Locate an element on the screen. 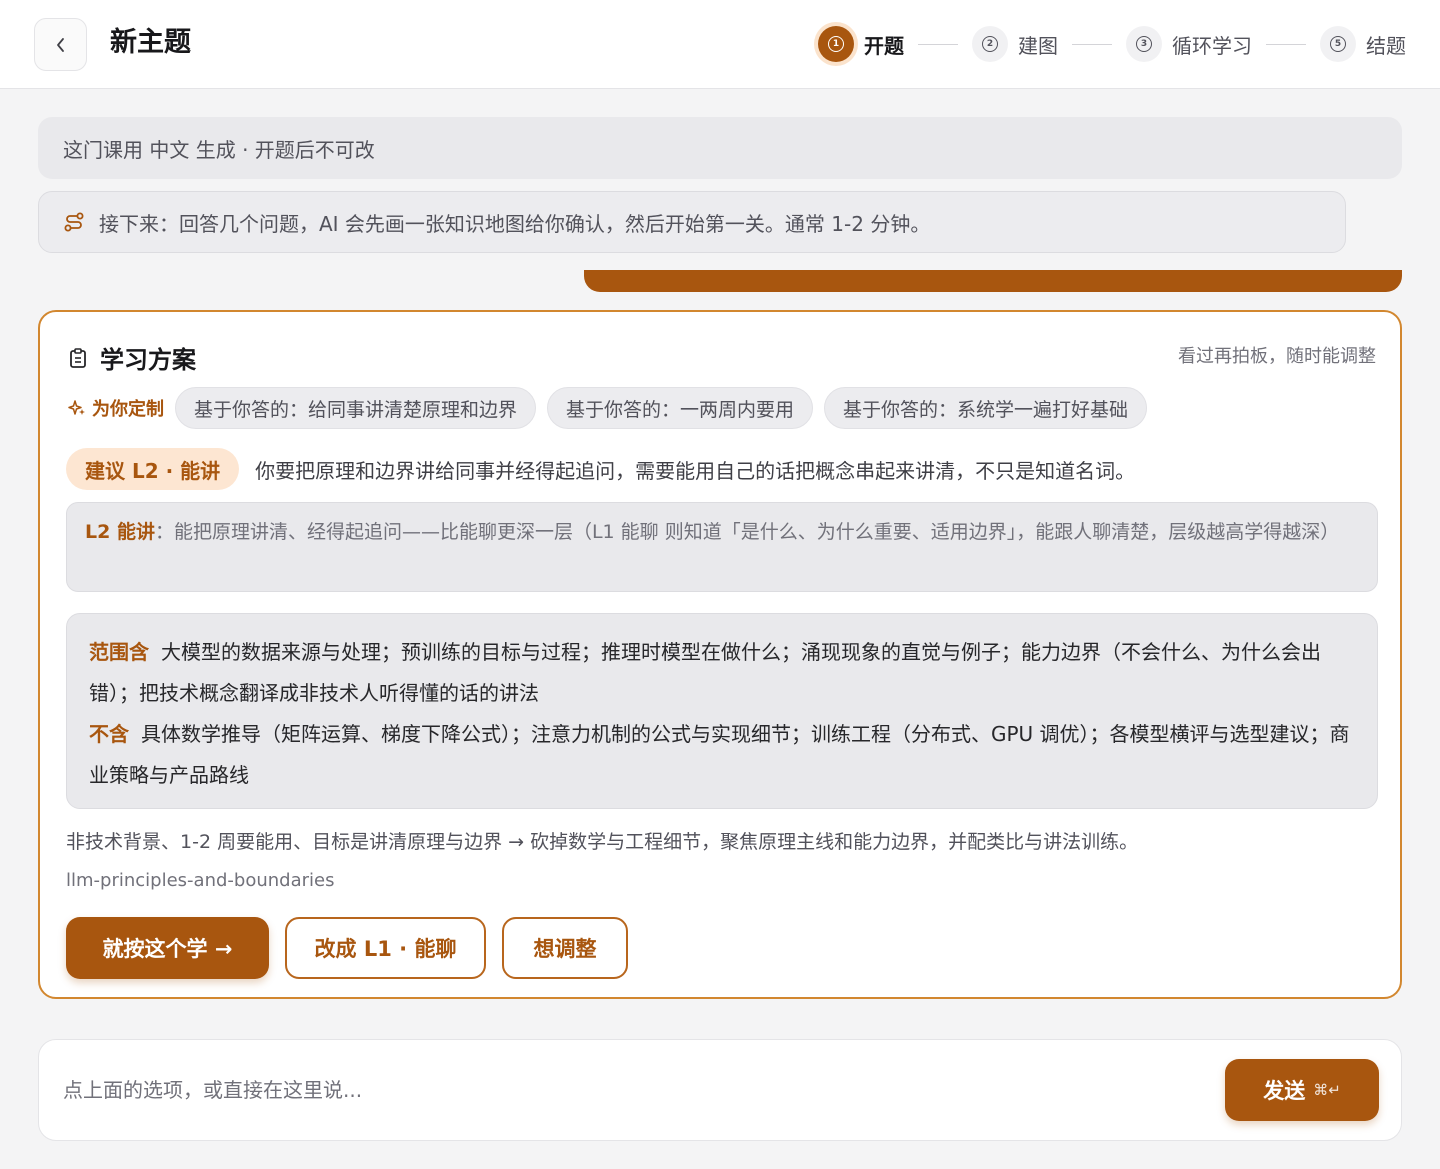  suggested-level-badge: 建议 L2 · 能讲 is located at coordinates (153, 469).